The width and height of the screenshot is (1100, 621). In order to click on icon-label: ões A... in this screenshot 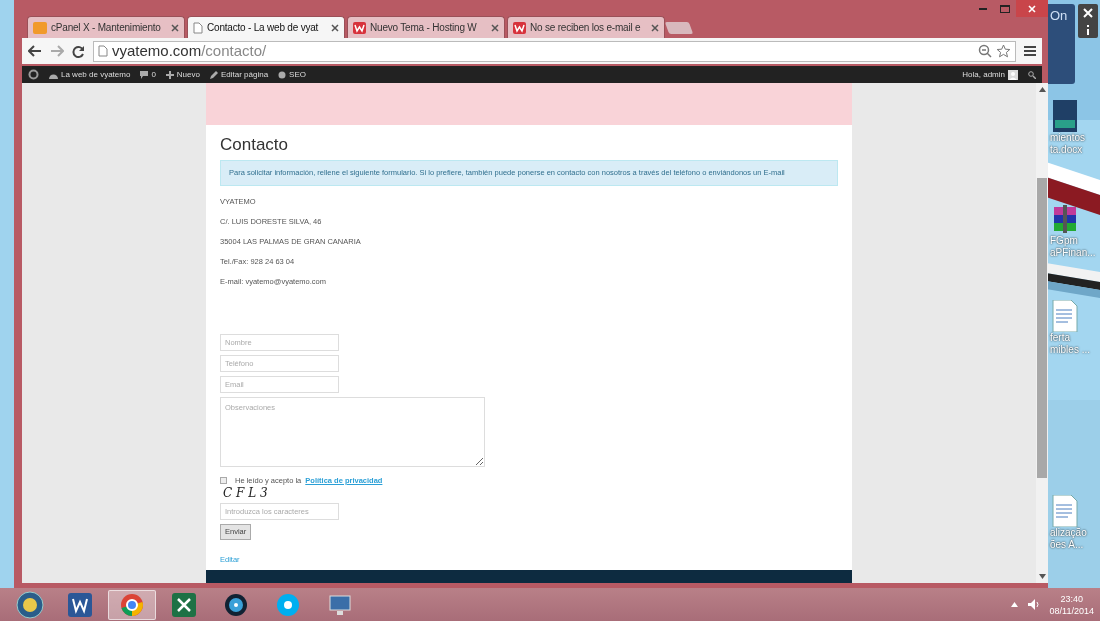, I will do `click(1067, 545)`.